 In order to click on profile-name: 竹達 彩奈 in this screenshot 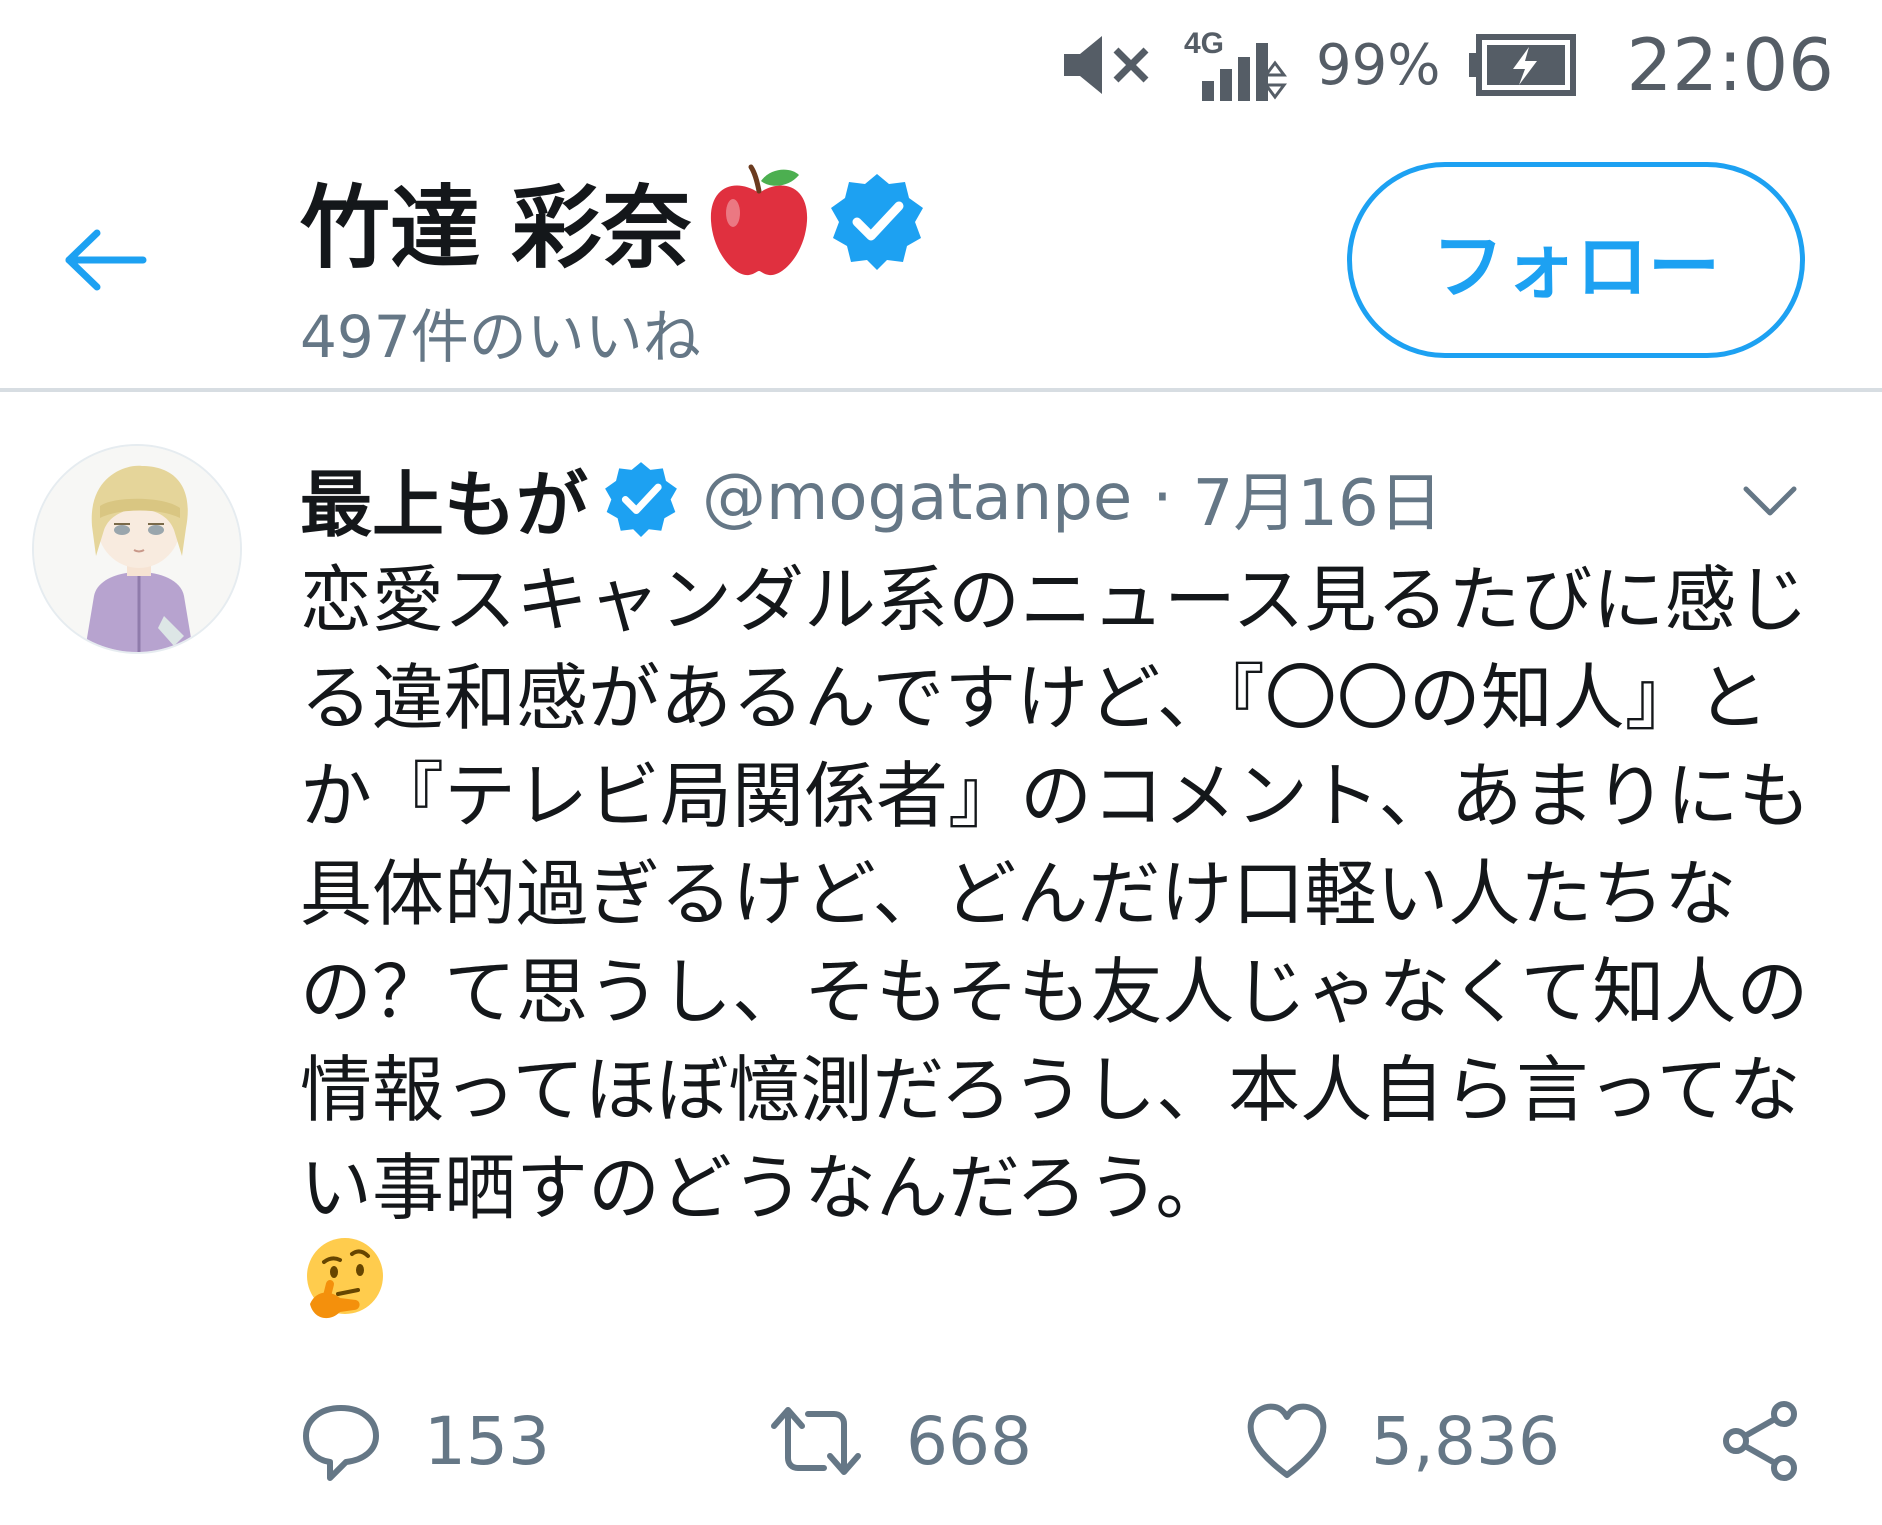, I will do `click(496, 228)`.